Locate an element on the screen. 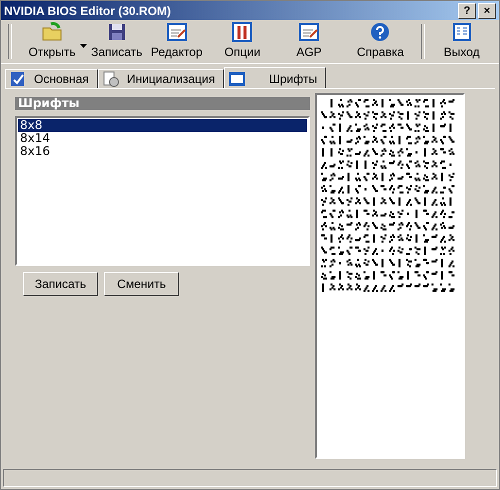 Image resolution: width=500 pixels, height=490 pixels. toolbar-button: AGP is located at coordinates (309, 42).